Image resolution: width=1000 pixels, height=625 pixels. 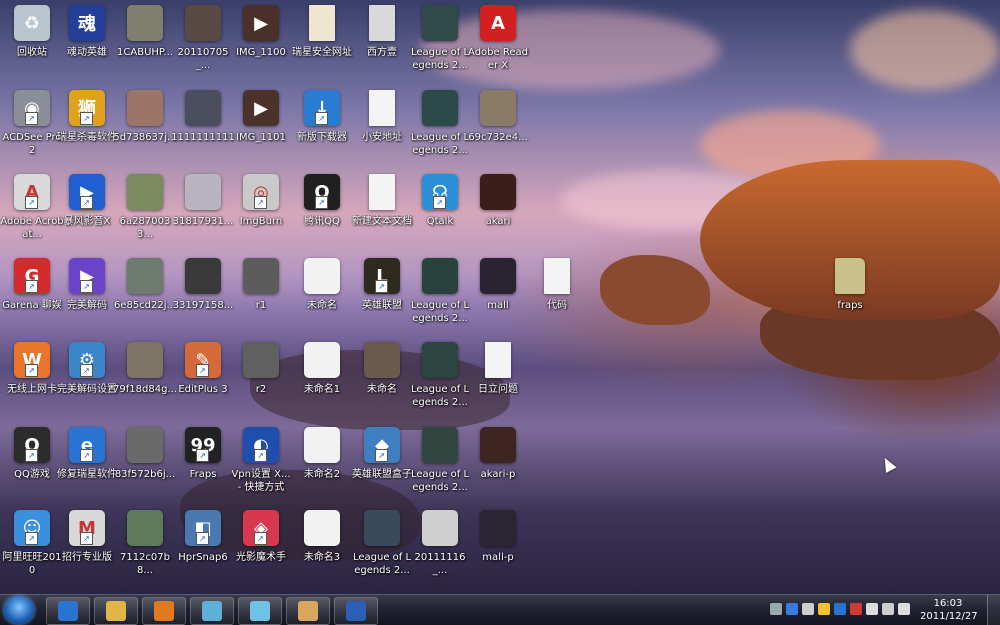 I want to click on desktop-icon: Q ↗ 腾讯QQ, so click(x=322, y=215).